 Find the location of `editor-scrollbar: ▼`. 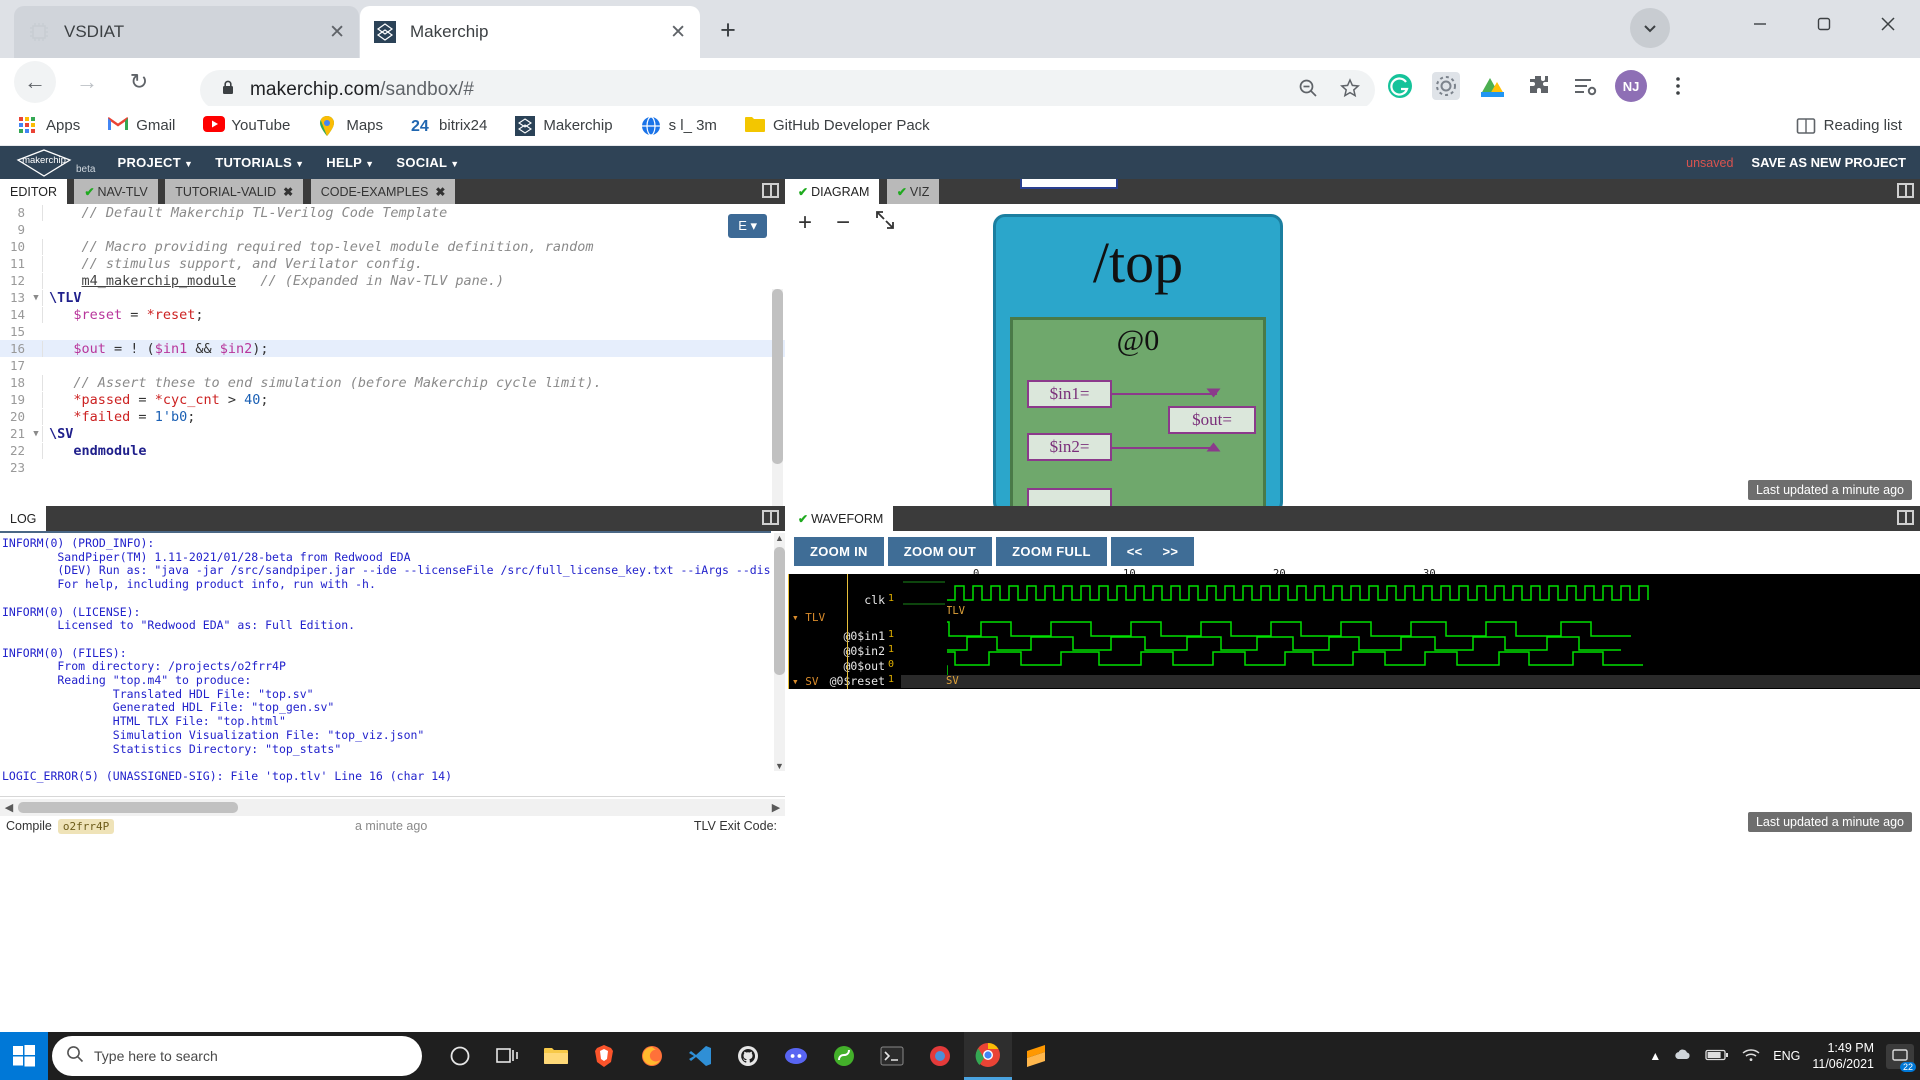

editor-scrollbar: ▼ is located at coordinates (777, 397).